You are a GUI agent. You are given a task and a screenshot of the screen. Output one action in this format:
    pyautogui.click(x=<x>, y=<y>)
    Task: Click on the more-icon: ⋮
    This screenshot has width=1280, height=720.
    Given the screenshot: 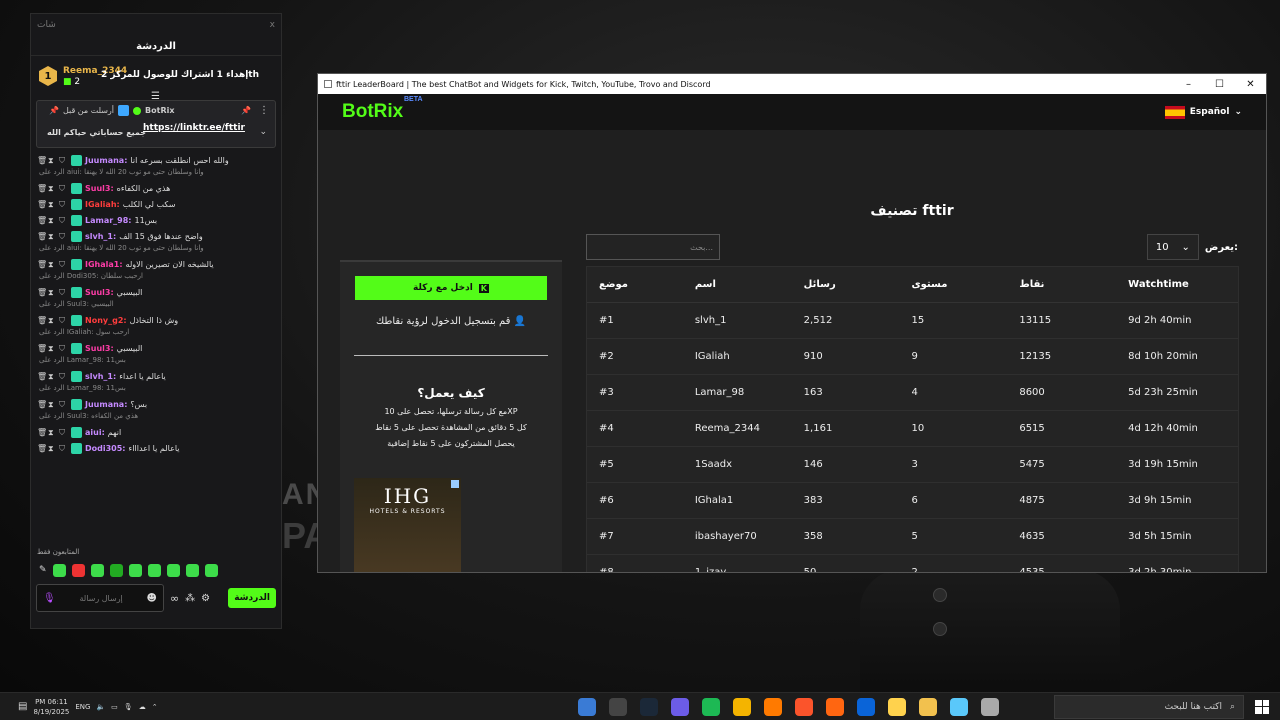 What is the action you would take?
    pyautogui.click(x=264, y=110)
    